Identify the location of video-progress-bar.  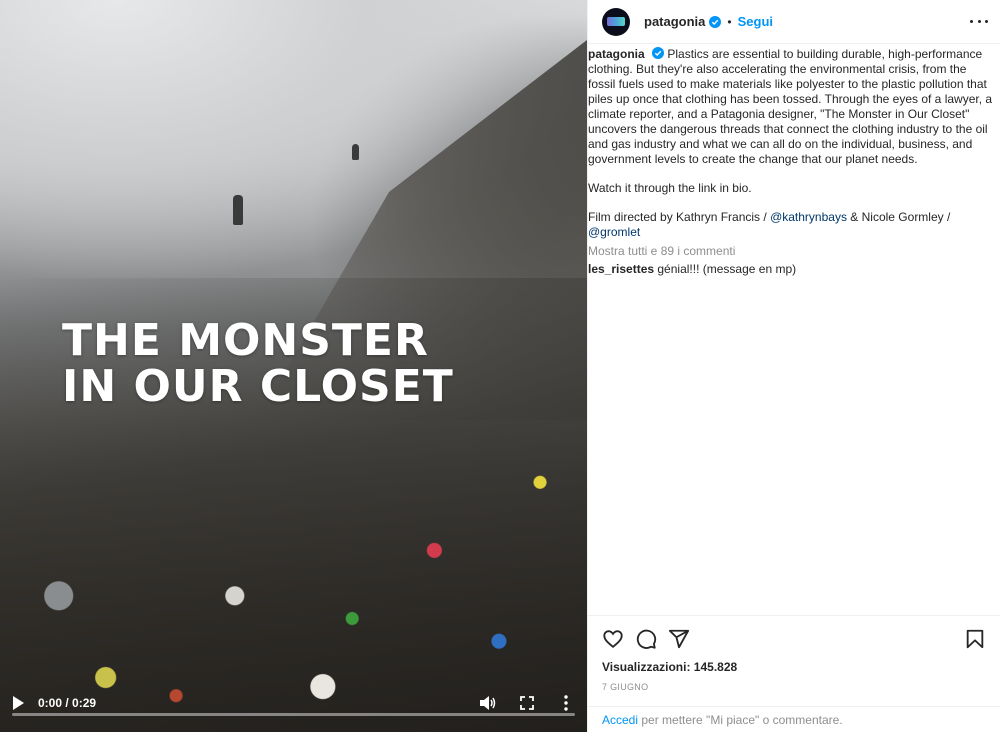
(293, 714).